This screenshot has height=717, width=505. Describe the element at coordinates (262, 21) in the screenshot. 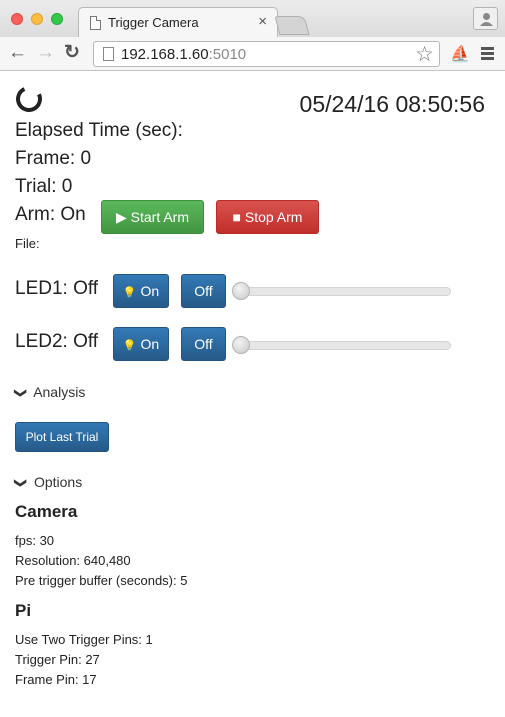

I see `close-tab-icon: ×` at that location.